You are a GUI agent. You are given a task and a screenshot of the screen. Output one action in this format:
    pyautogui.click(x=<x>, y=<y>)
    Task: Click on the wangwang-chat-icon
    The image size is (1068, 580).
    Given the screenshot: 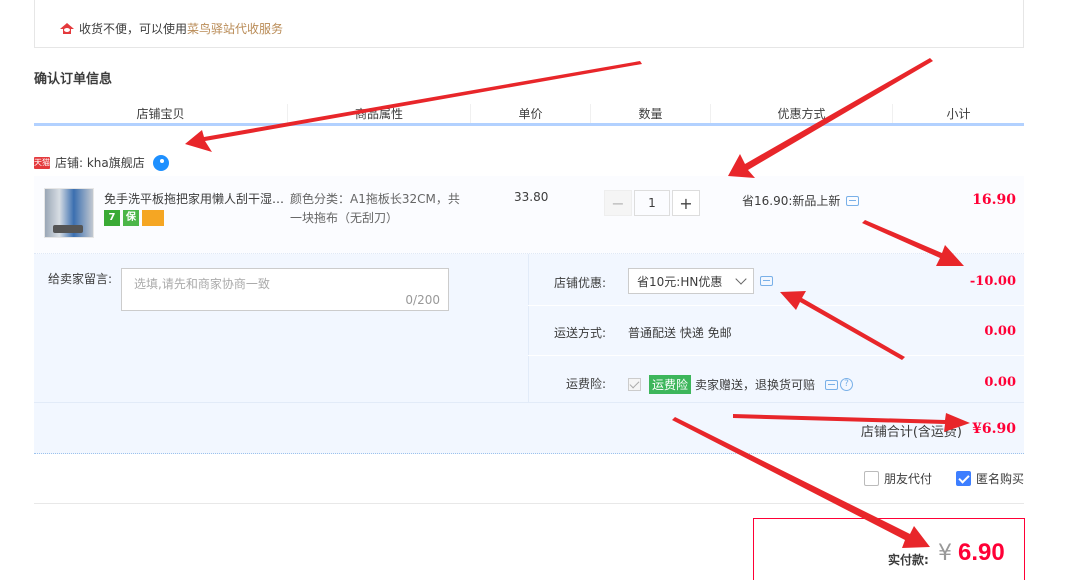 What is the action you would take?
    pyautogui.click(x=160, y=162)
    